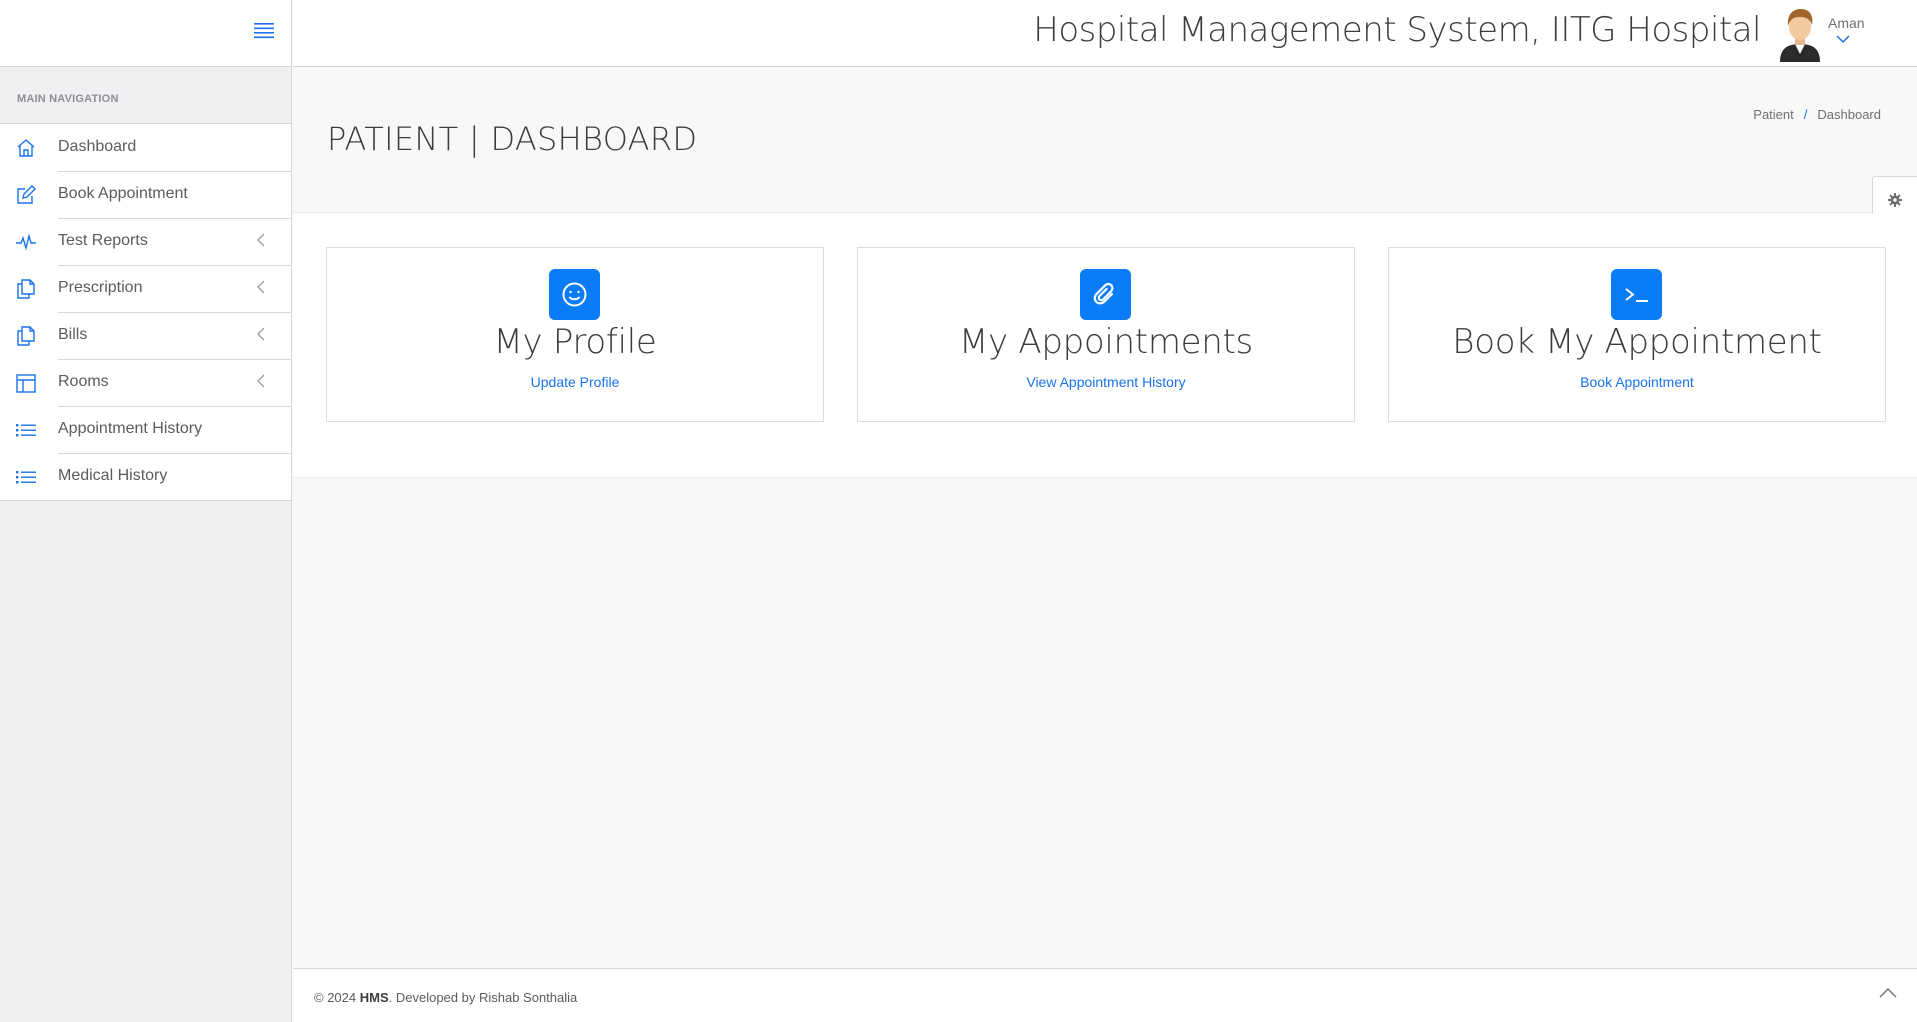  I want to click on paperclip-icon, so click(1103, 293).